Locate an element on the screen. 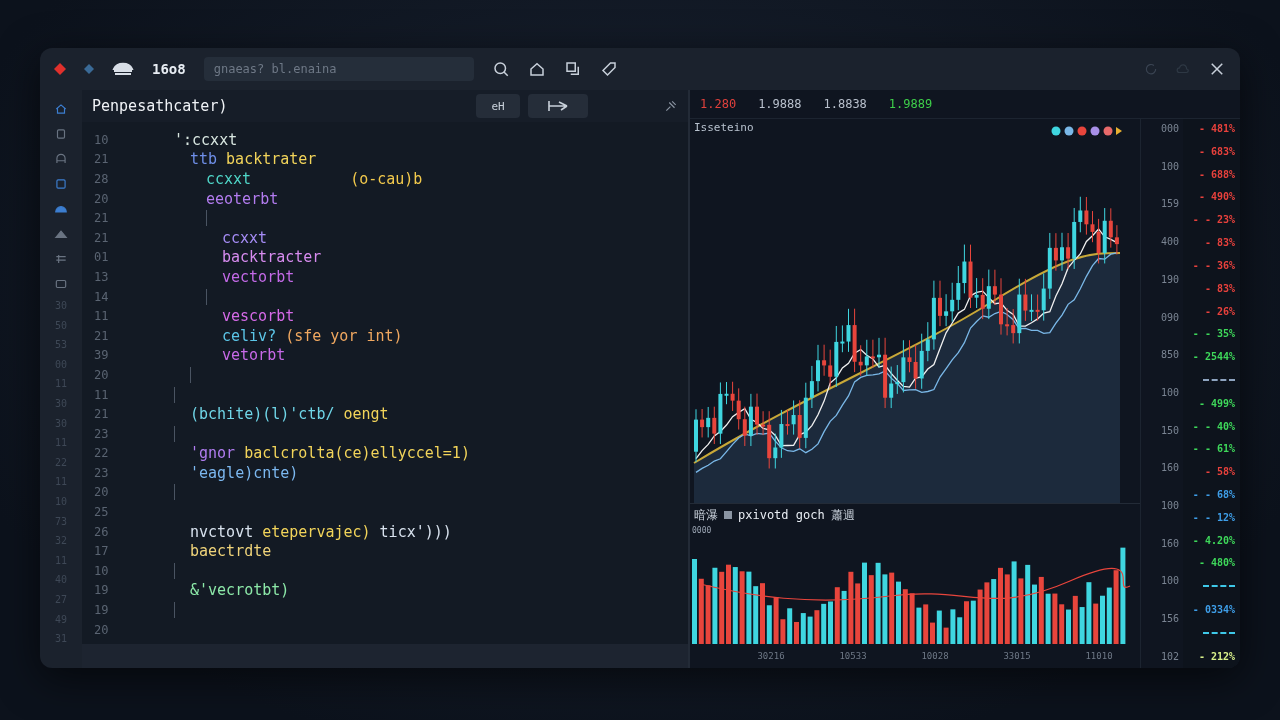 This screenshot has height=720, width=1280. volume-title: pxivotd goch is located at coordinates (781, 515).